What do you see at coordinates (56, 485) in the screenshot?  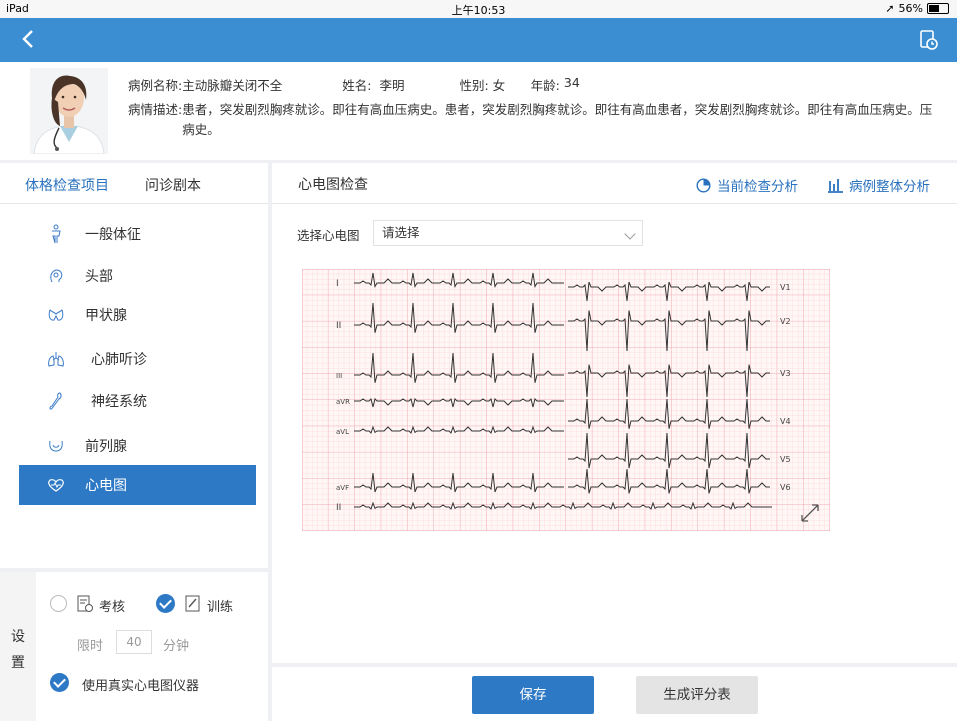 I see `heart-icon` at bounding box center [56, 485].